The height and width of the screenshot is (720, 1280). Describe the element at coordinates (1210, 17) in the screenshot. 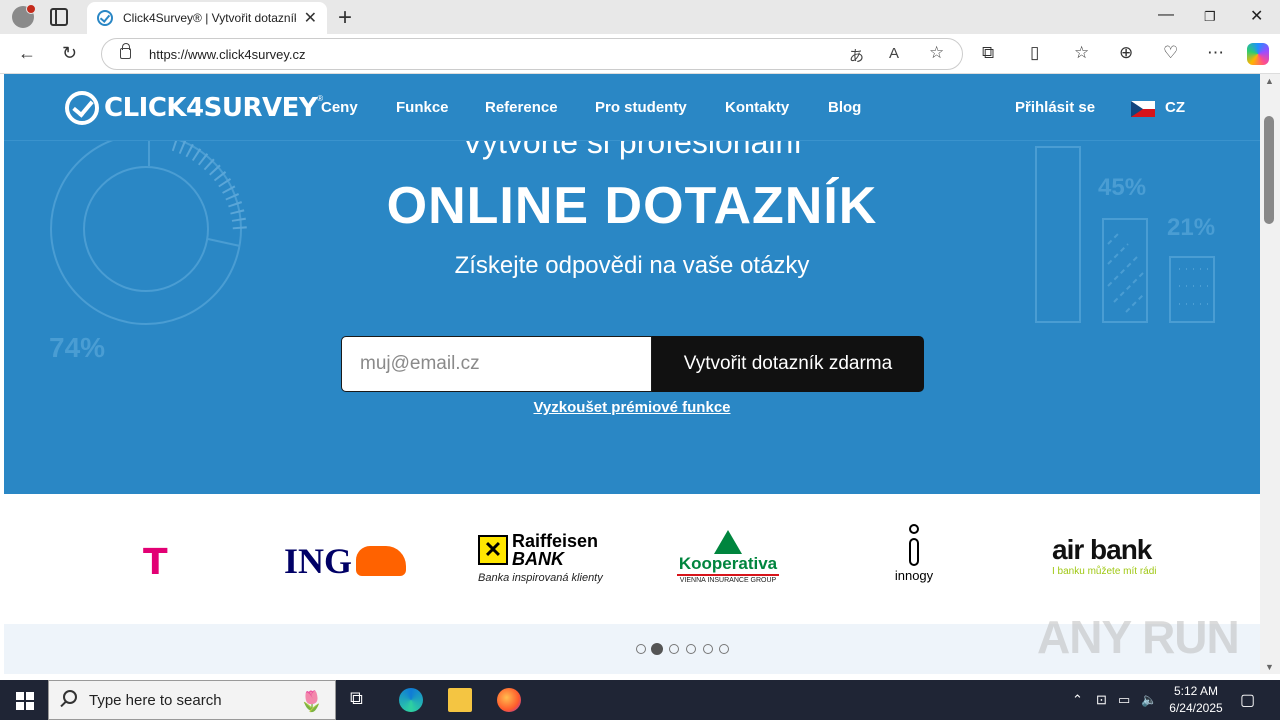

I see `restore-button: ❐` at that location.